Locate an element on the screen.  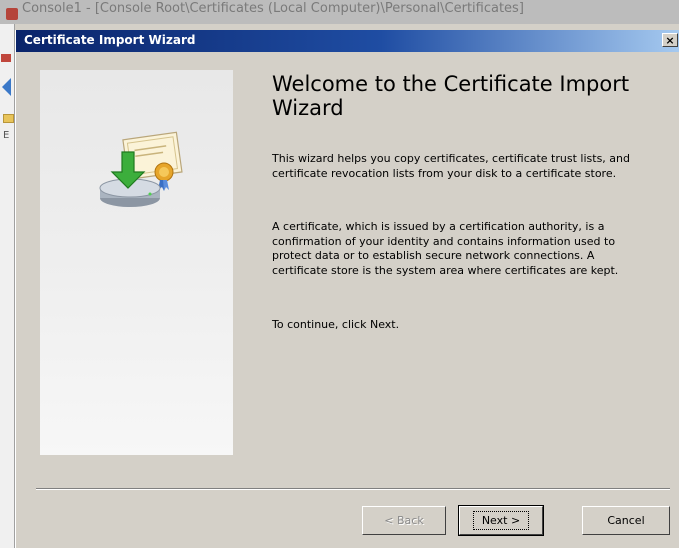
dialog-title: Certificate Import Wizard is located at coordinates (110, 40).